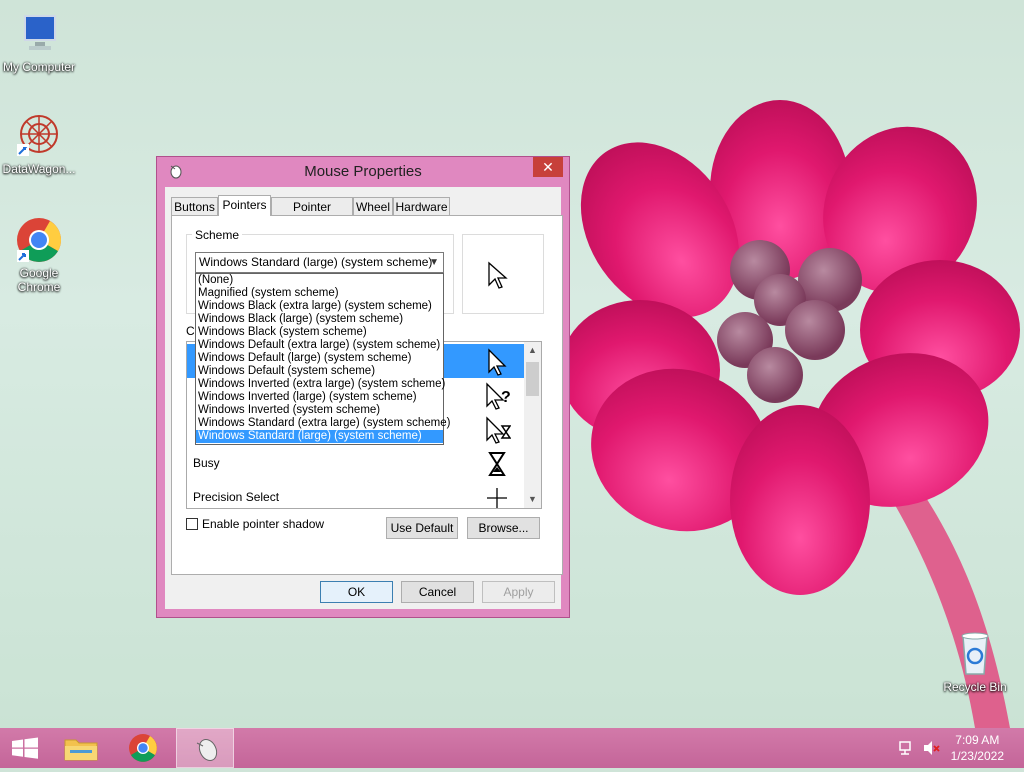 This screenshot has height=772, width=1024. Describe the element at coordinates (319, 436) in the screenshot. I see `scheme-option: Windows Standard (large) (system scheme)` at that location.